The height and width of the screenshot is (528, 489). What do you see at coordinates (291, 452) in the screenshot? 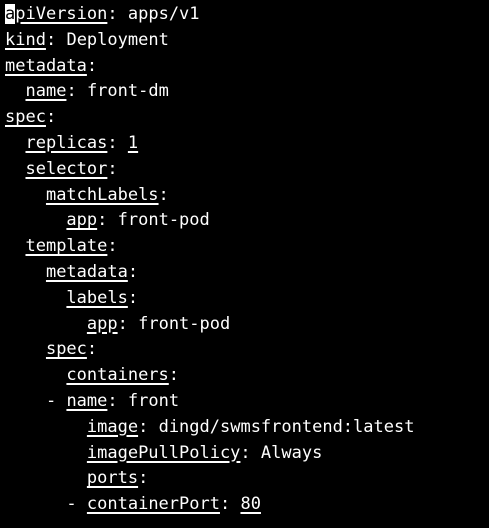
I see `yaml-value: Always` at bounding box center [291, 452].